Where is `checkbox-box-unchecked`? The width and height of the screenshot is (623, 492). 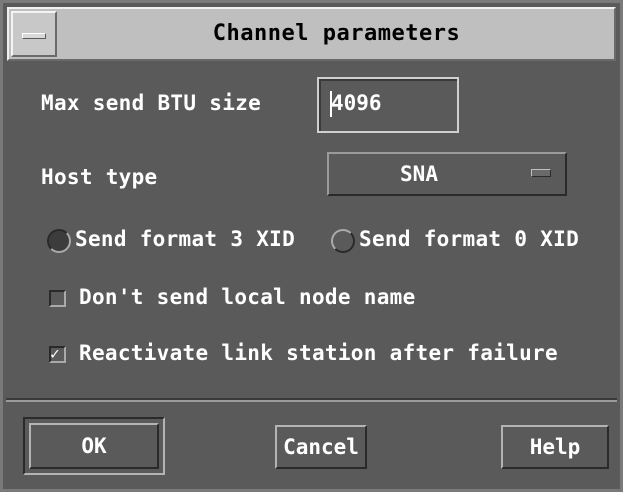 checkbox-box-unchecked is located at coordinates (57, 298).